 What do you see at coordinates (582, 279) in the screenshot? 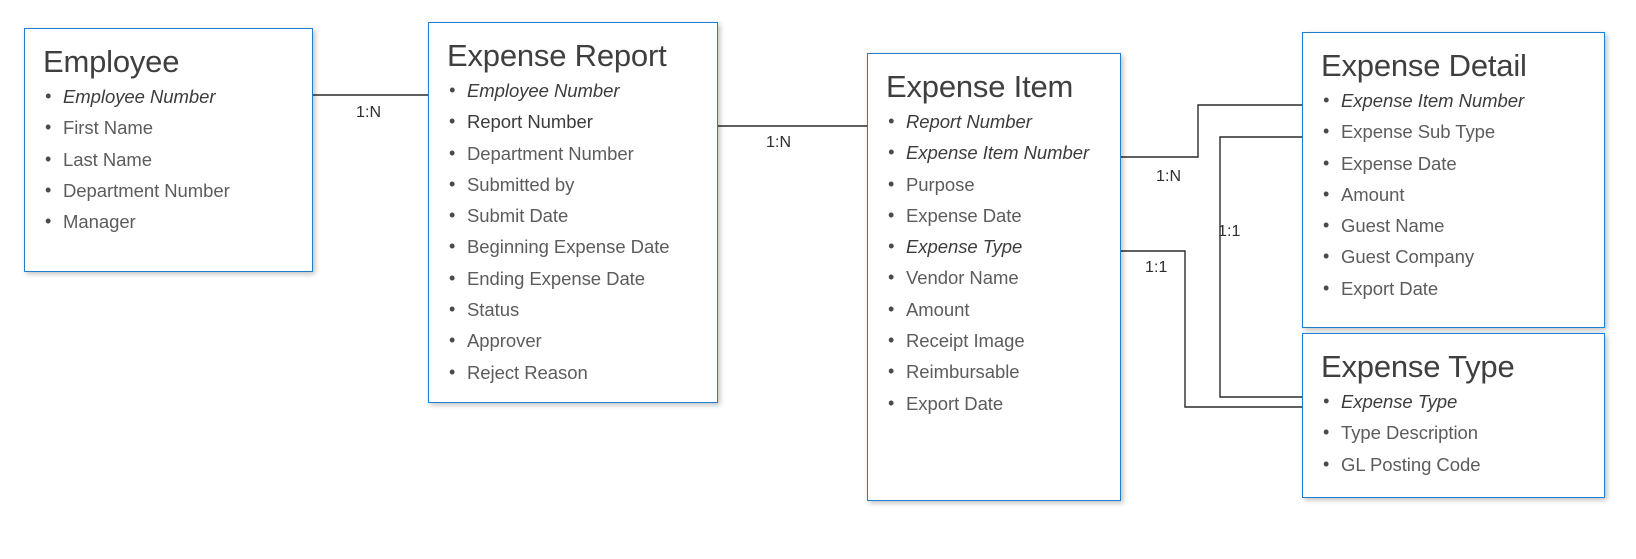
I see `field-expense-report-ending-expense-date: Ending Expense Date` at bounding box center [582, 279].